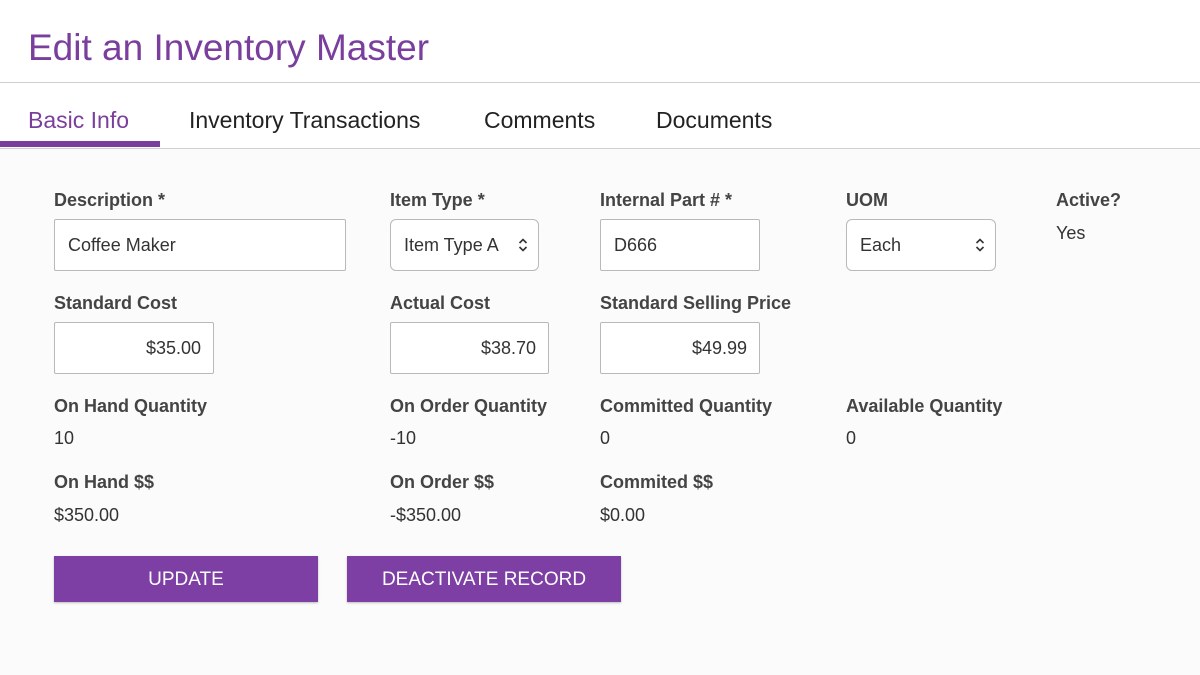 This screenshot has width=1200, height=675. Describe the element at coordinates (440, 303) in the screenshot. I see `actual-cost-label: Actual Cost` at that location.